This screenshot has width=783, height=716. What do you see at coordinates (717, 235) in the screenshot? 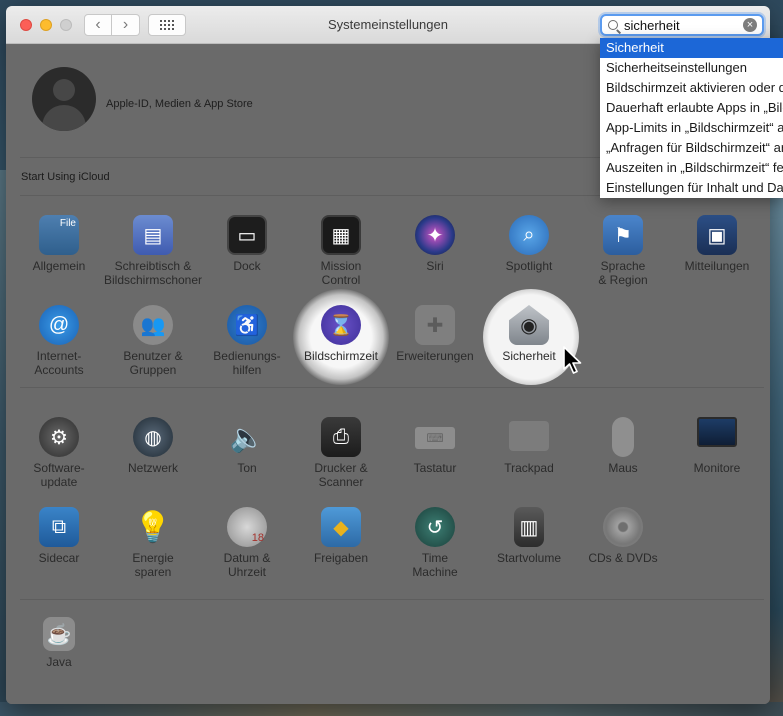
I see `notifications-icon: ▣` at bounding box center [717, 235].